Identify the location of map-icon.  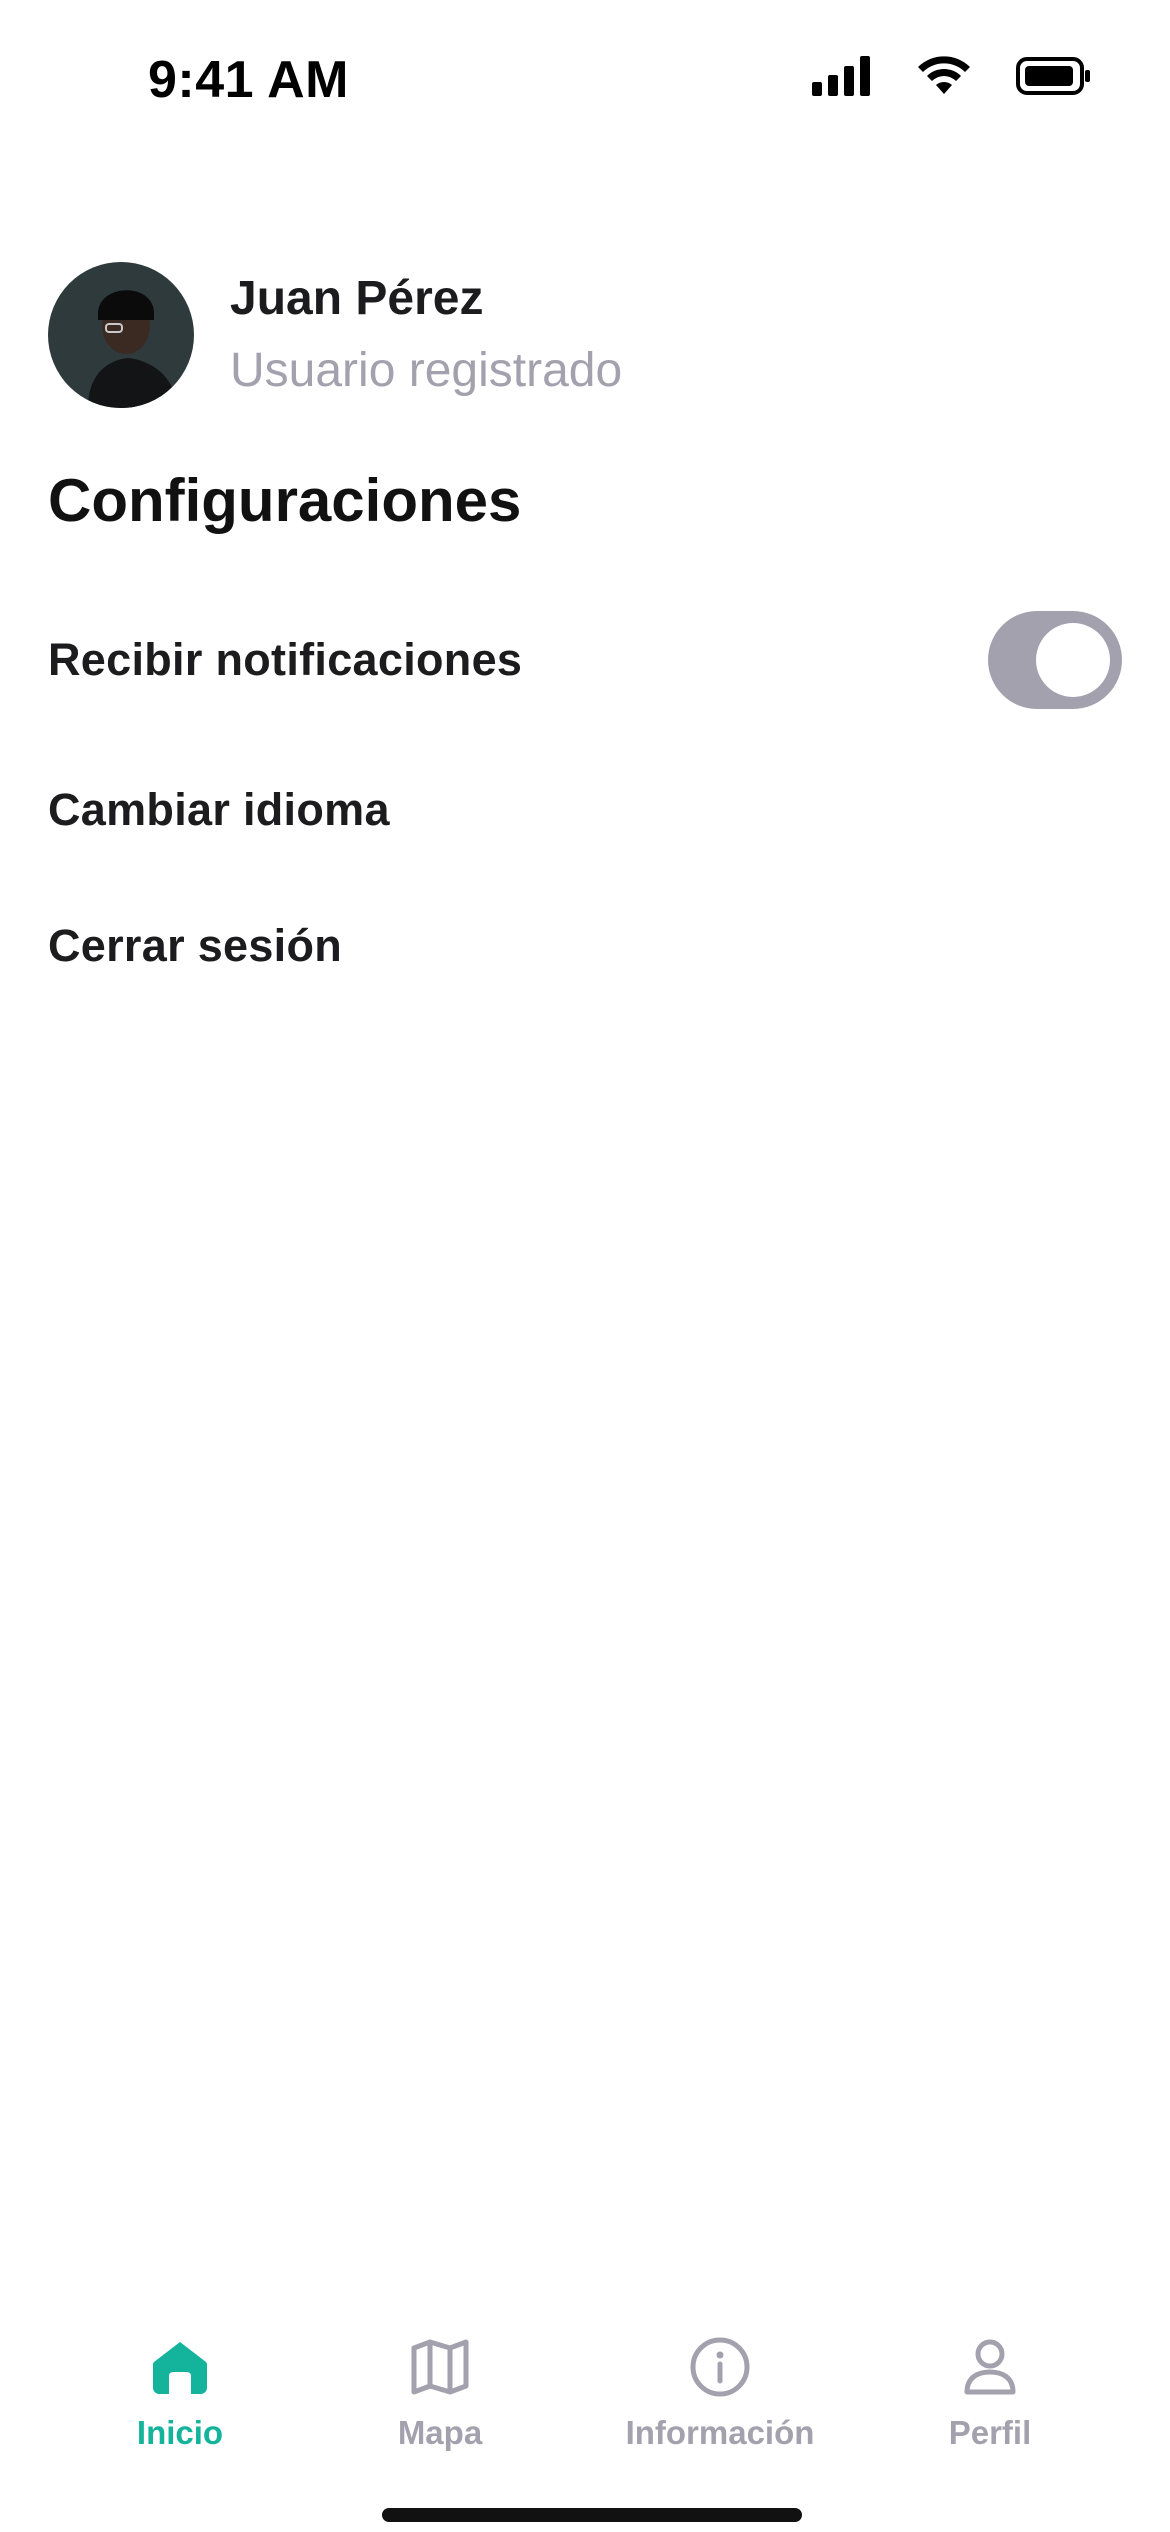
(440, 2367).